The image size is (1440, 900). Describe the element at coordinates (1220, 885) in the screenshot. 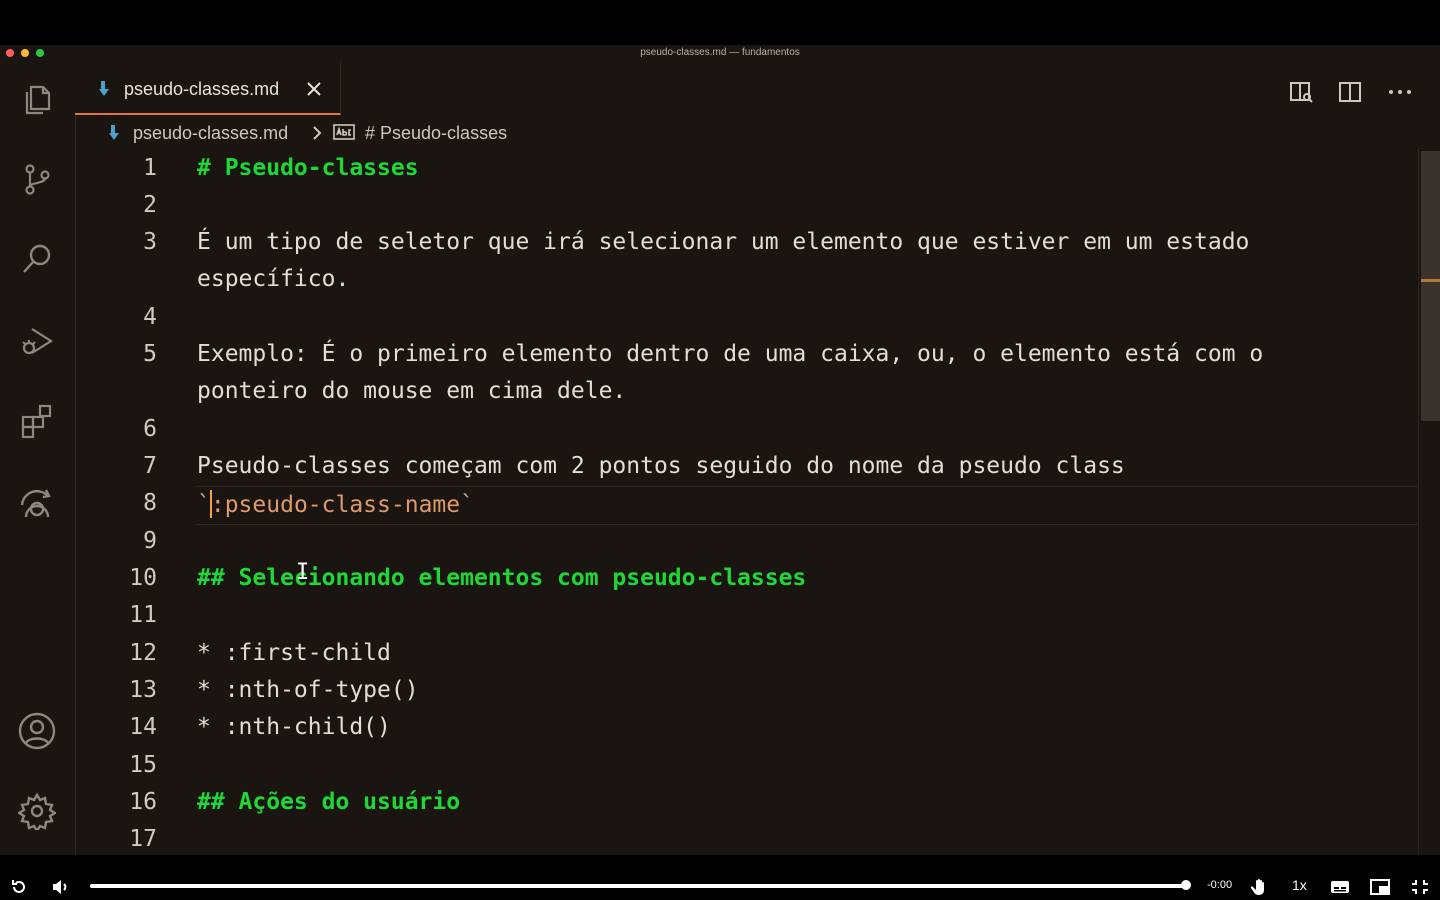

I see `time-remaining: -0:00` at that location.